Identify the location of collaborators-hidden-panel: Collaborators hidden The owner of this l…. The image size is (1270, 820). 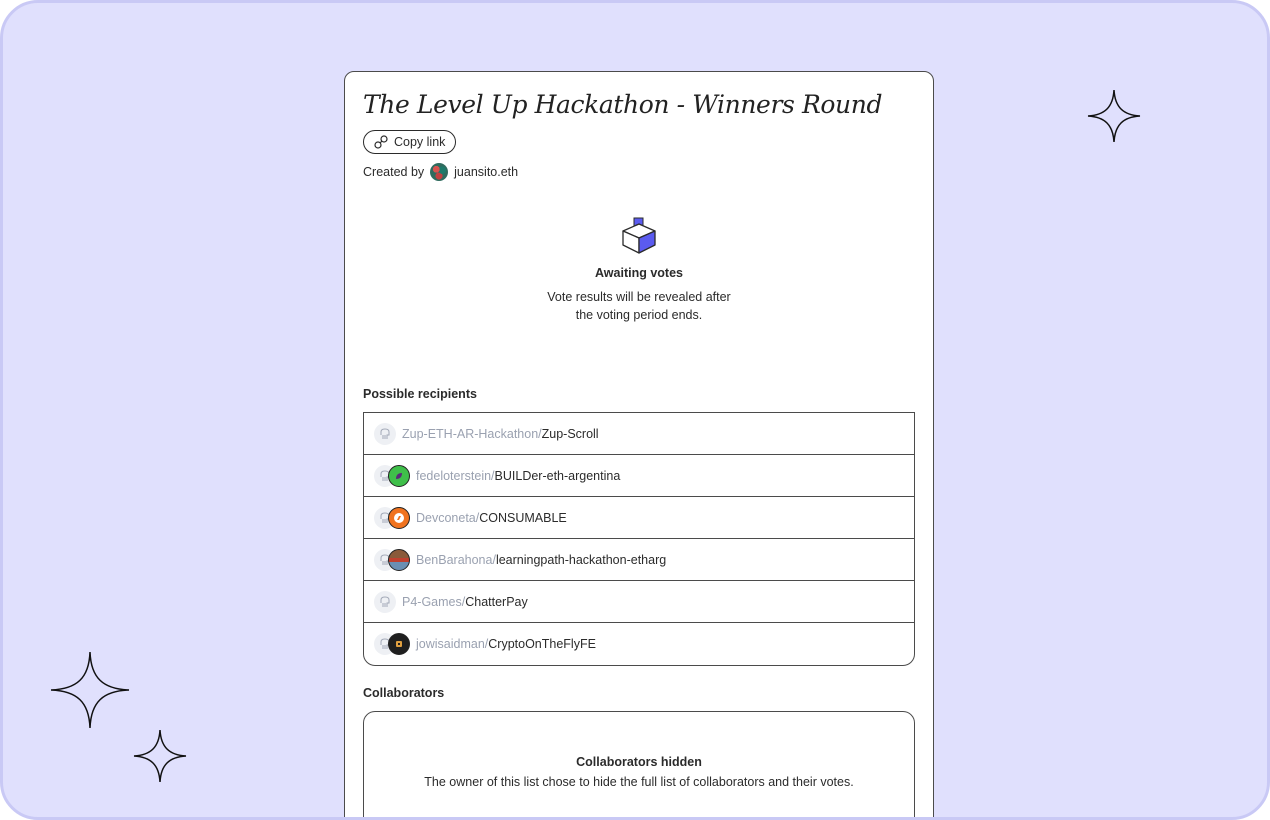
(639, 764).